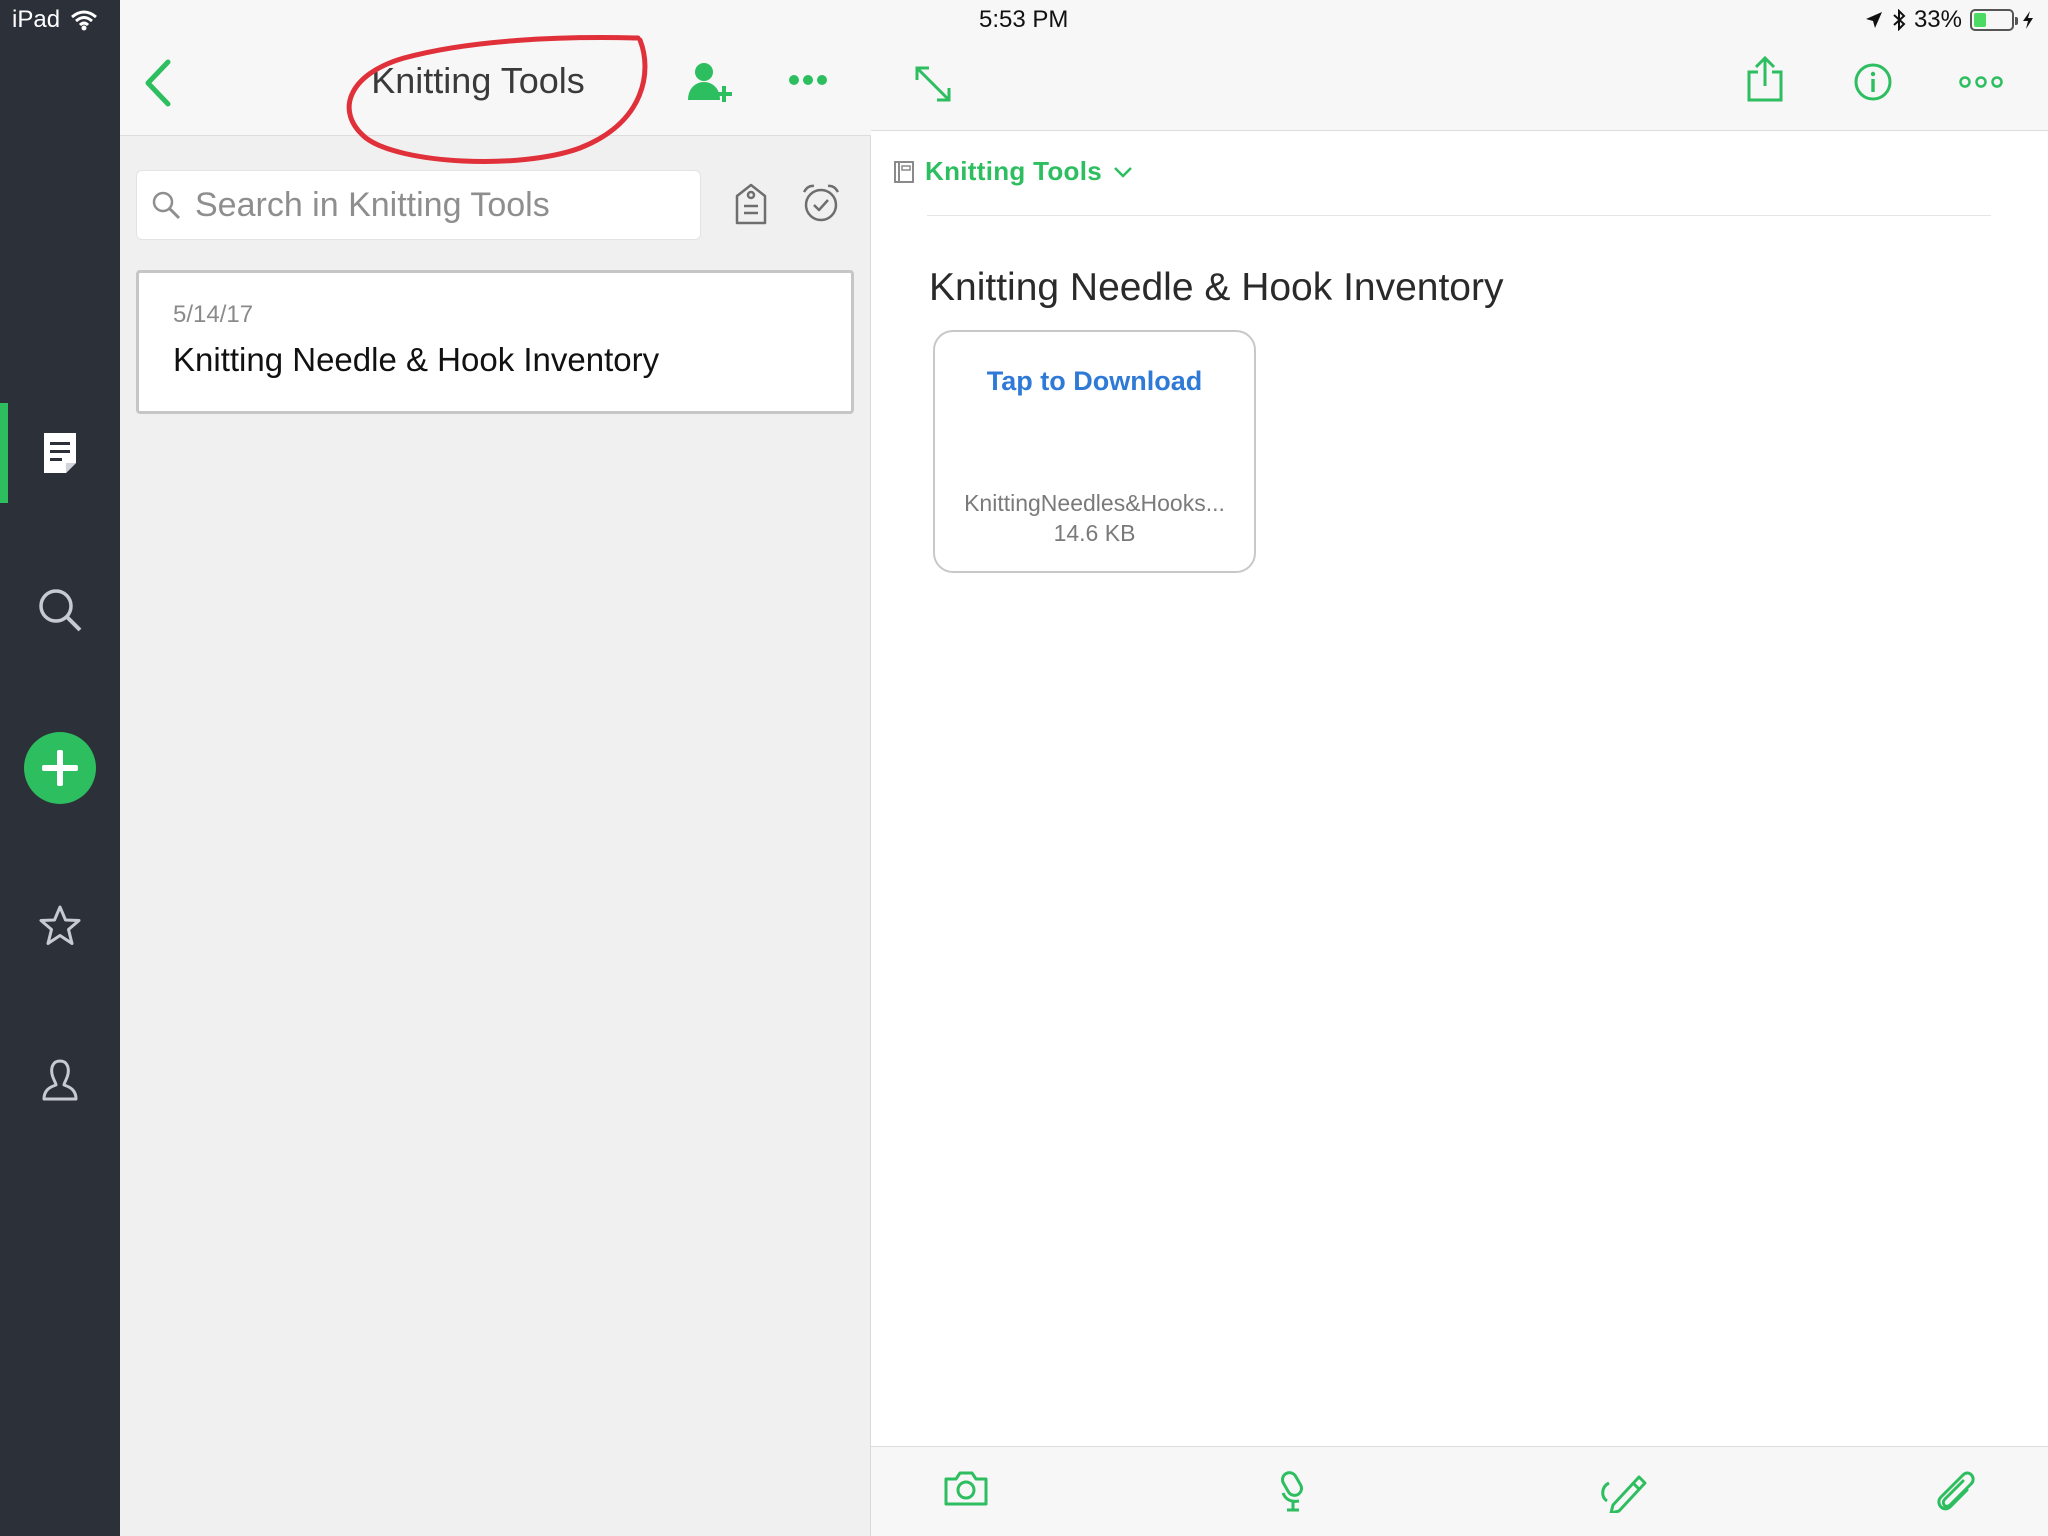  I want to click on note-title: Knitting Needle & Hook Inventory, so click(1216, 288).